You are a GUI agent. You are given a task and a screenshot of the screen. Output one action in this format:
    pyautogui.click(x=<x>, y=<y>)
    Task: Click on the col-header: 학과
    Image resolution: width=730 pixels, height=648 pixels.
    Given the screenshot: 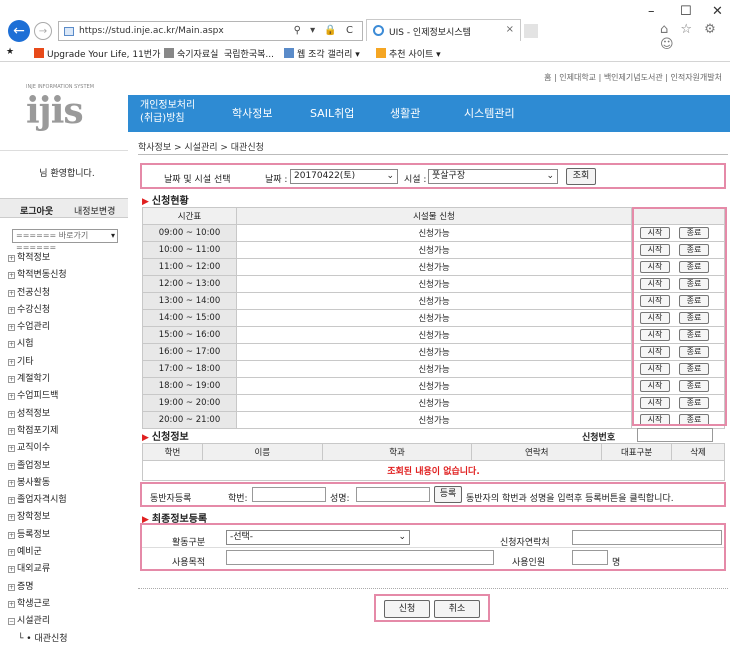 What is the action you would take?
    pyautogui.click(x=397, y=452)
    